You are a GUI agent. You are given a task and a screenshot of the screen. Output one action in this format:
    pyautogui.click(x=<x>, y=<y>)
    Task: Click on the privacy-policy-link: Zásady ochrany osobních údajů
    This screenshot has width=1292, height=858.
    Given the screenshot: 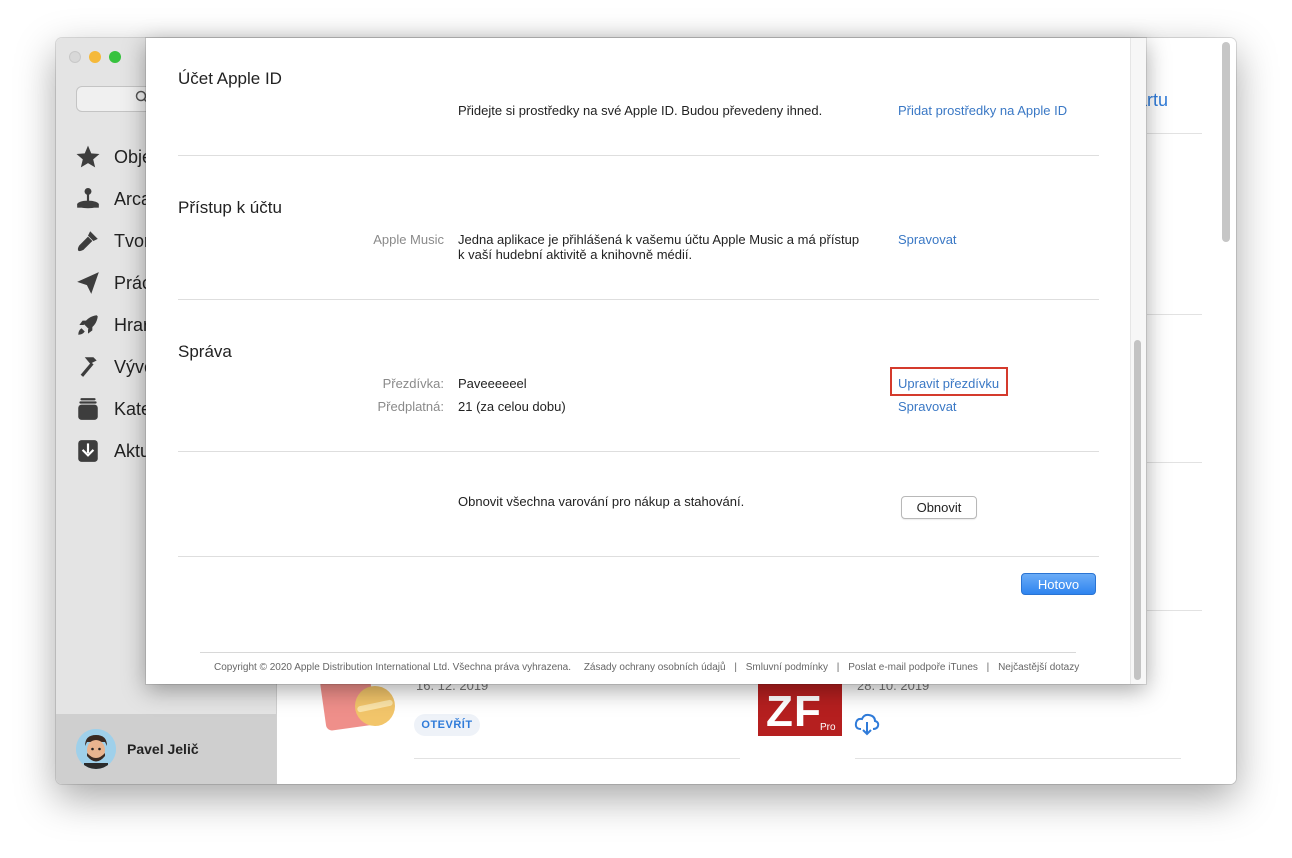 What is the action you would take?
    pyautogui.click(x=655, y=667)
    